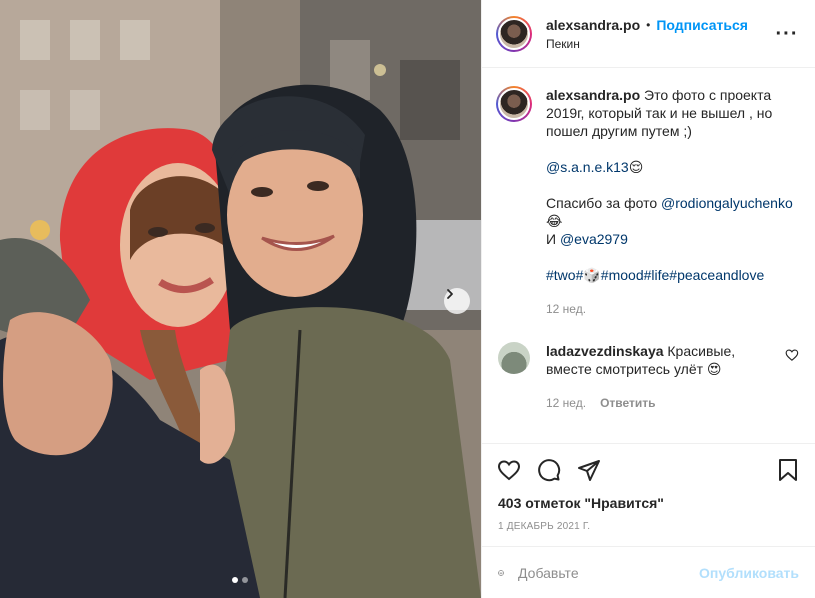 Image resolution: width=815 pixels, height=598 pixels. Describe the element at coordinates (648, 503) in the screenshot. I see `likes-count: 403 отметок "Нравится"` at that location.